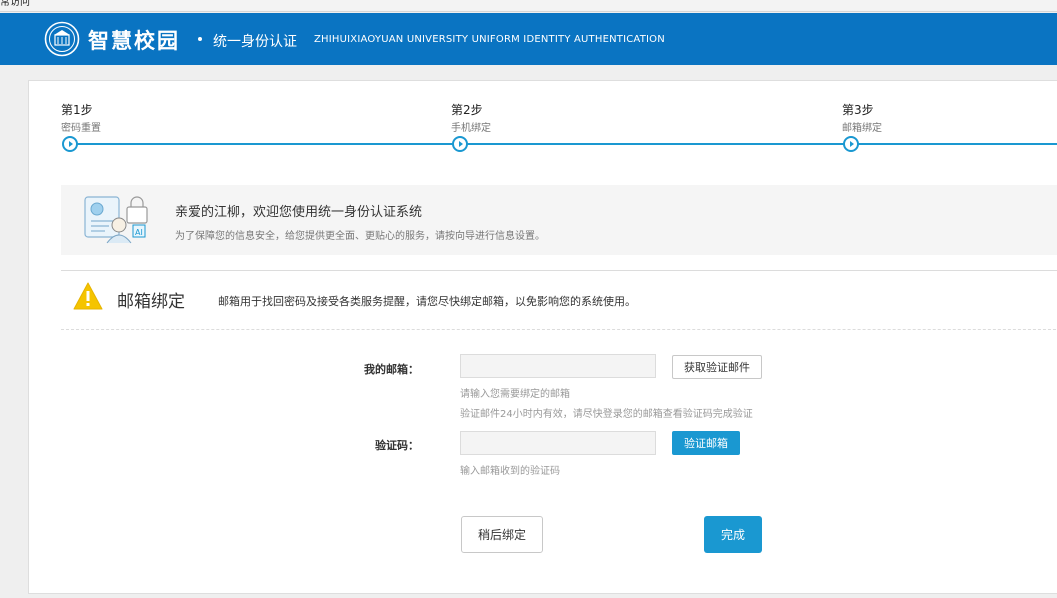  I want to click on code-label: 验证码：, so click(397, 445).